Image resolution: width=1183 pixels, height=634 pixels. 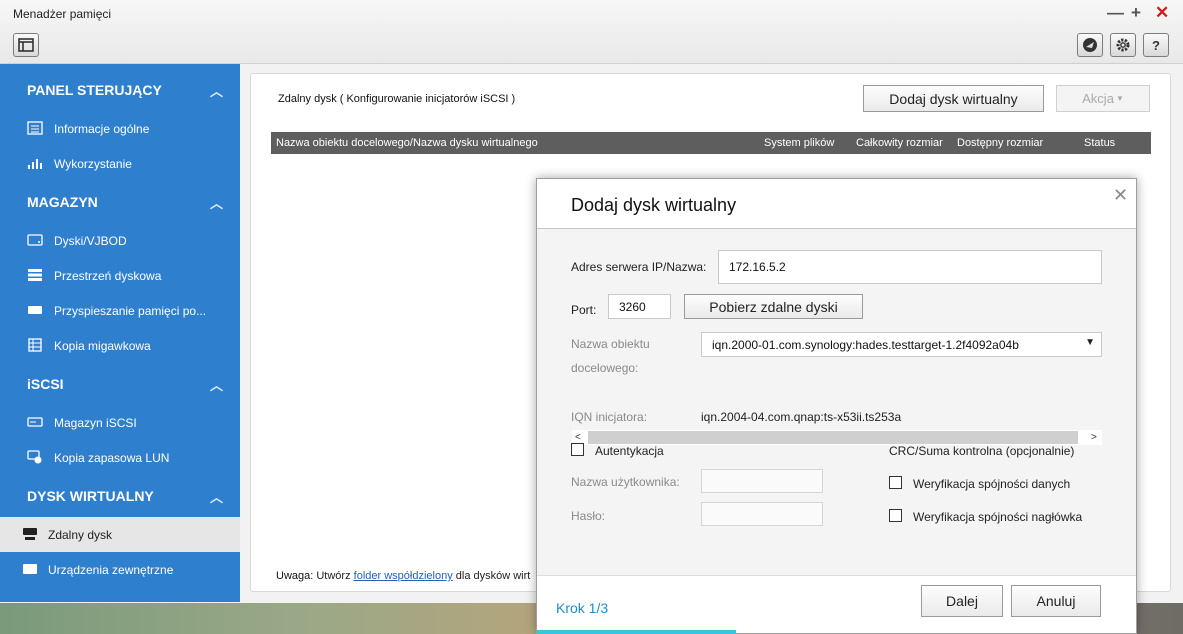 I want to click on server-address-label: Adres serwera IP/Nazwa:, so click(x=639, y=267).